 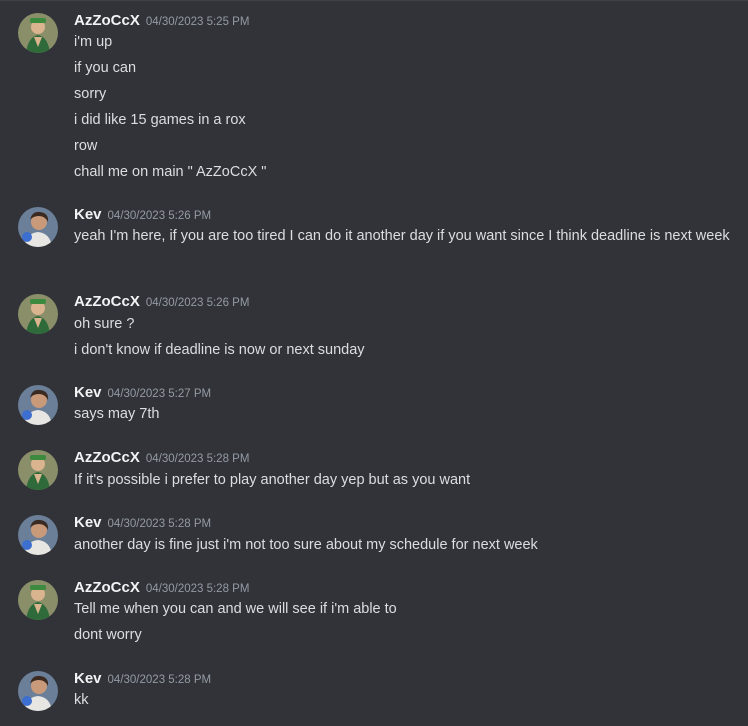 What do you see at coordinates (160, 120) in the screenshot?
I see `message-text: i did like 15 games in a rox` at bounding box center [160, 120].